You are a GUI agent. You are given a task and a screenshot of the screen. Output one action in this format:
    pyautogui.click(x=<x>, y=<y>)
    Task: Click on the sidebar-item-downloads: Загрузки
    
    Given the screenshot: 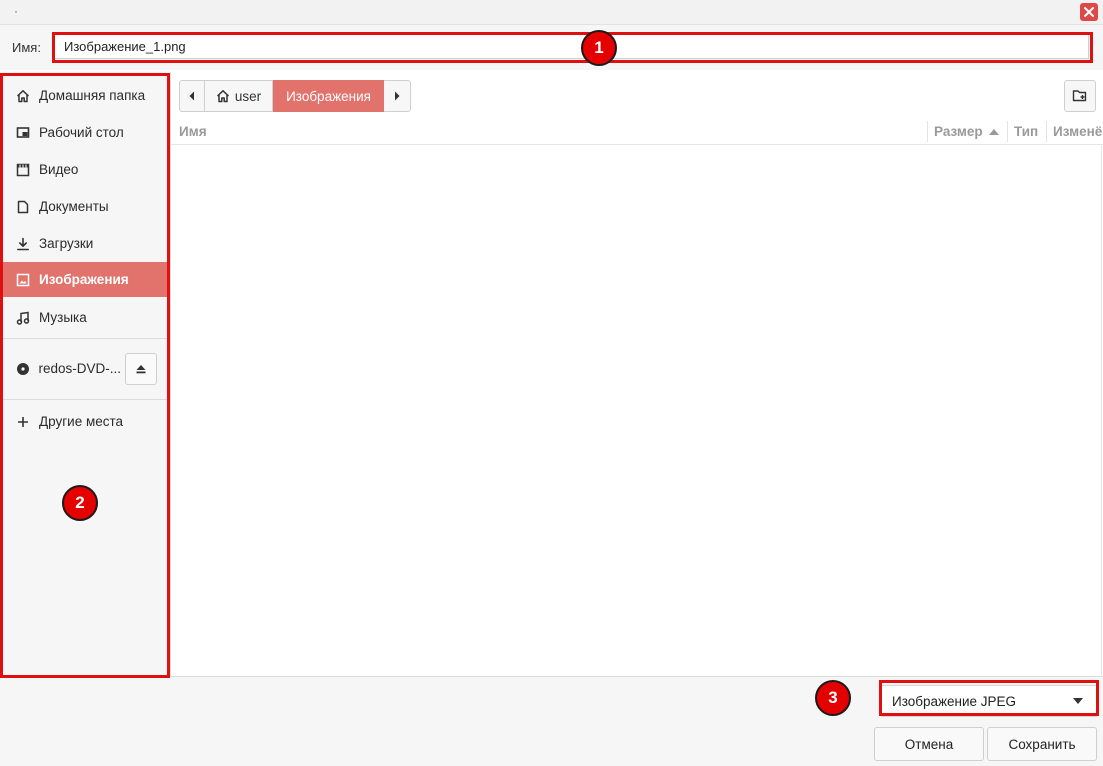 What is the action you would take?
    pyautogui.click(x=85, y=243)
    